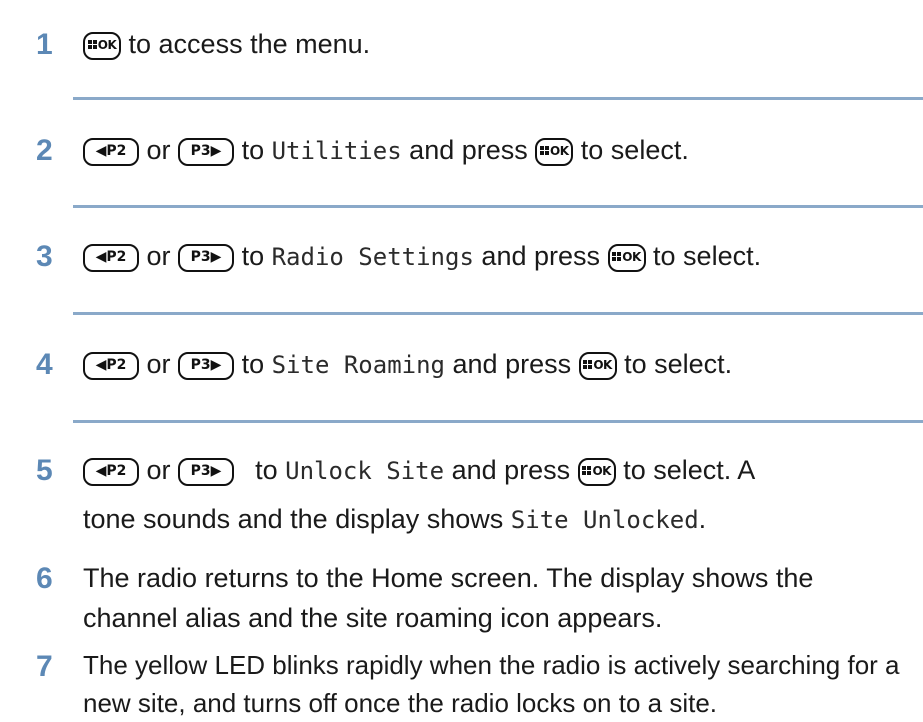 The width and height of the screenshot is (923, 722). Describe the element at coordinates (358, 365) in the screenshot. I see `menu-item-name: Site Roaming` at that location.